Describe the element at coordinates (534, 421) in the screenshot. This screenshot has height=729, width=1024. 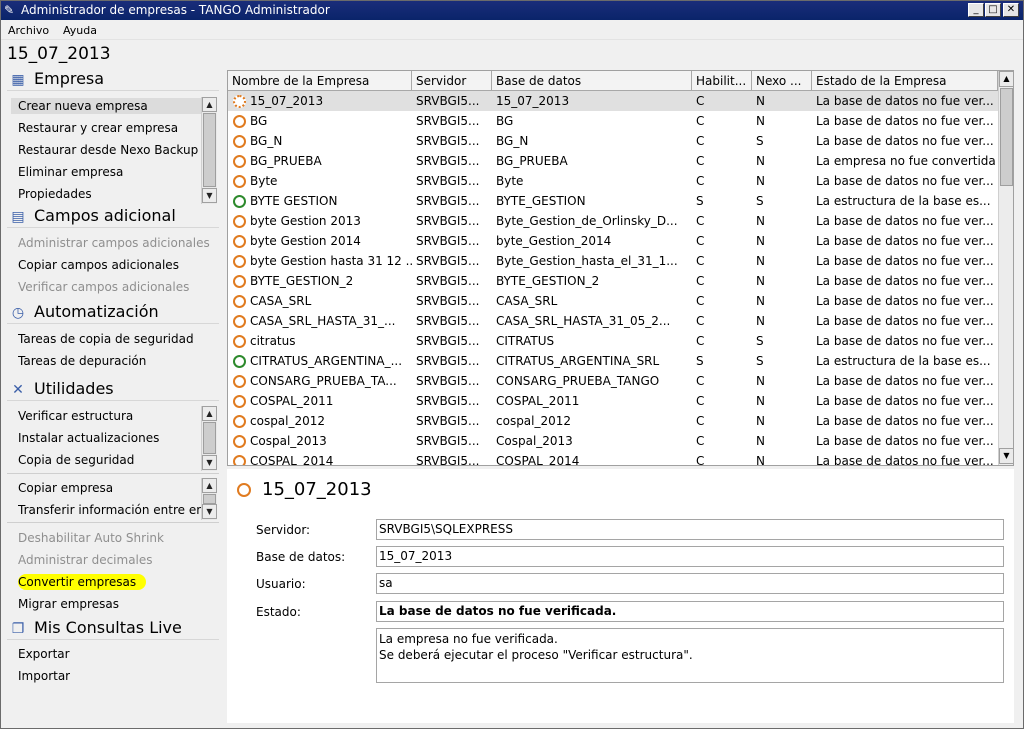
I see `cell-db: cospal_2012` at that location.